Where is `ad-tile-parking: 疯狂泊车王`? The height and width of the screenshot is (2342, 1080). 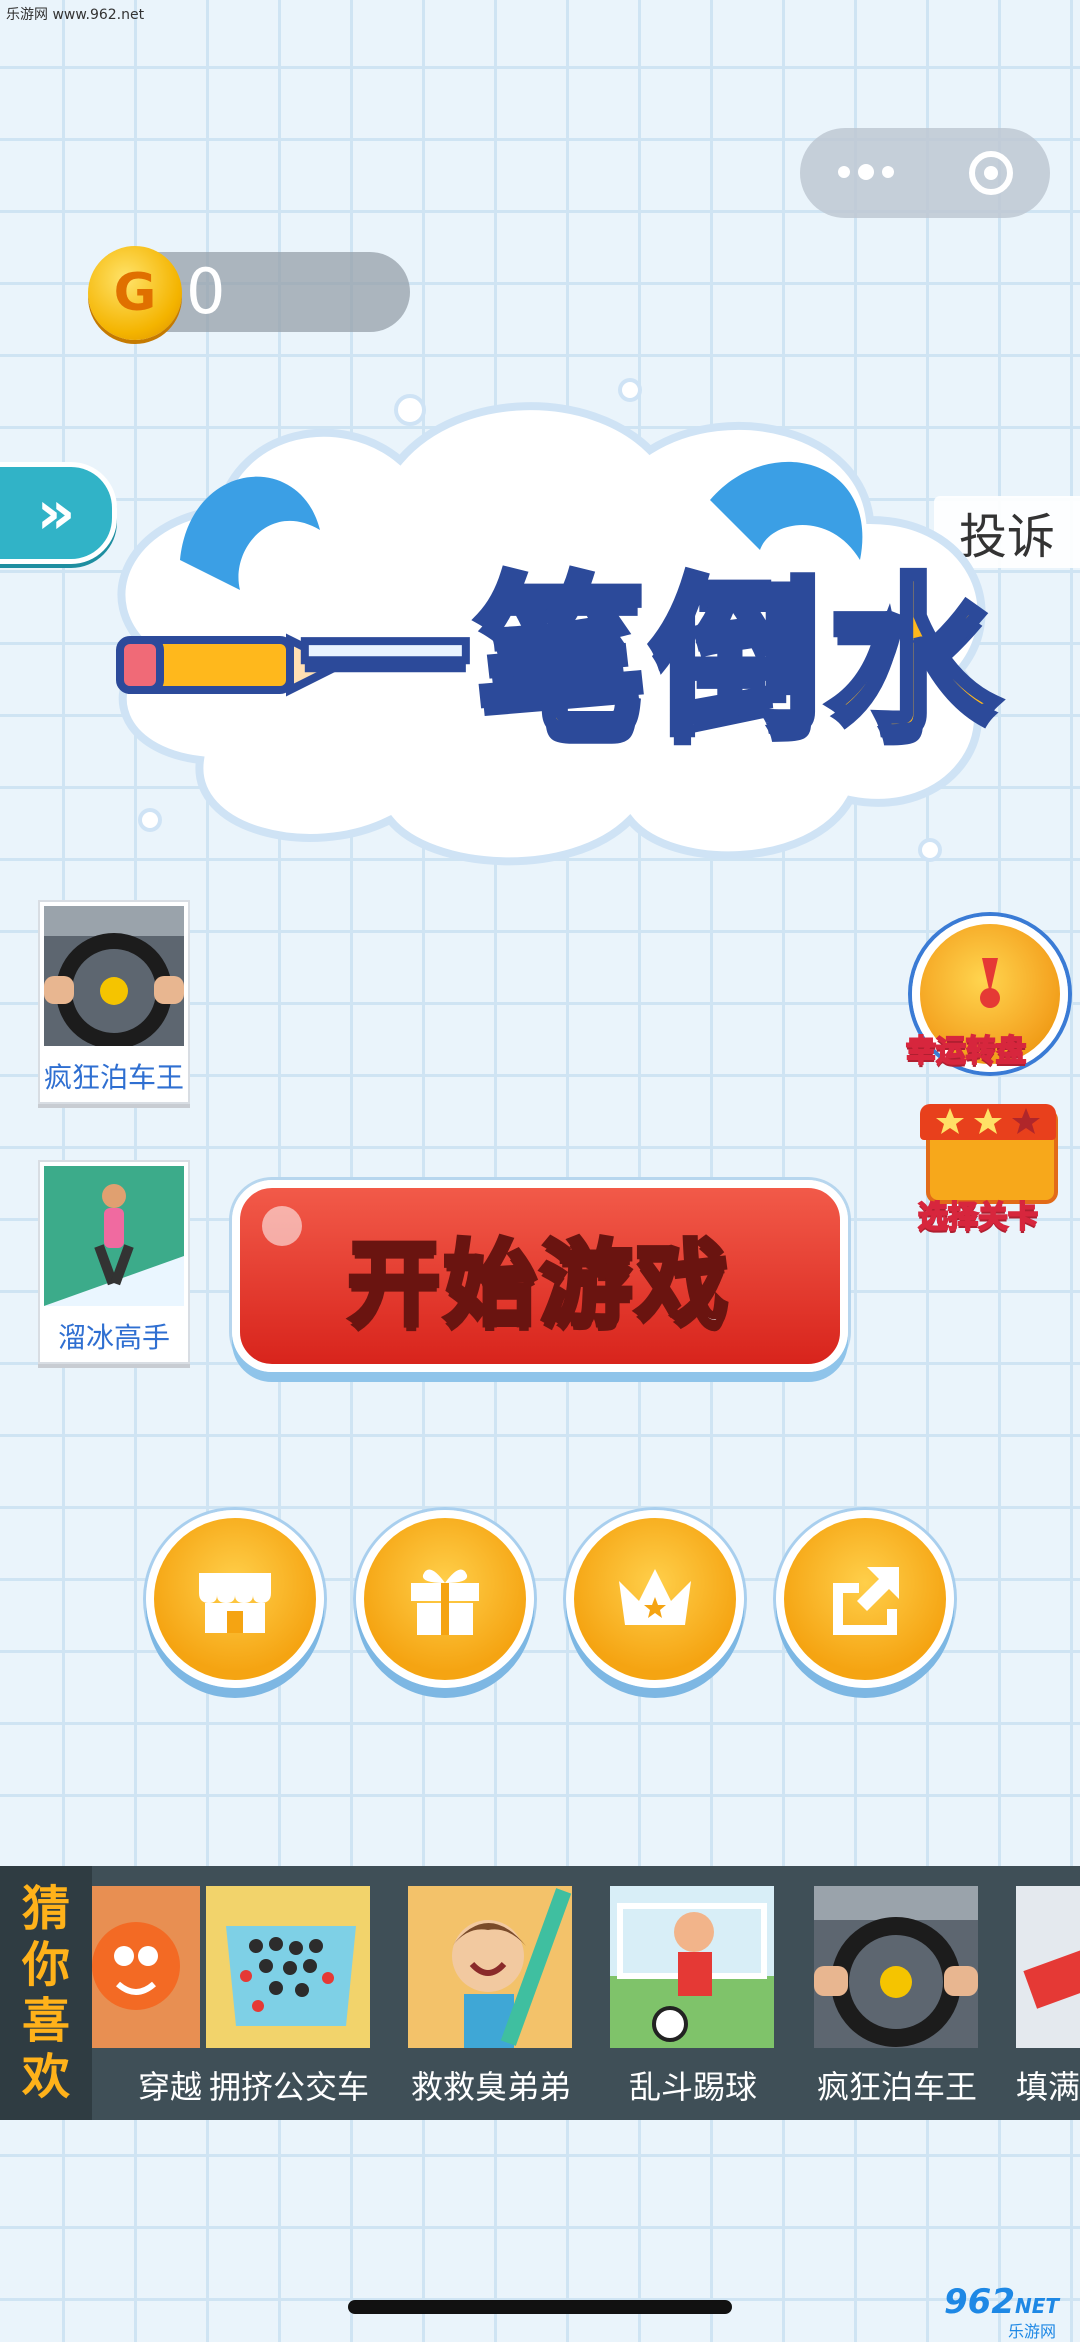
ad-tile-parking: 疯狂泊车王 is located at coordinates (114, 1002).